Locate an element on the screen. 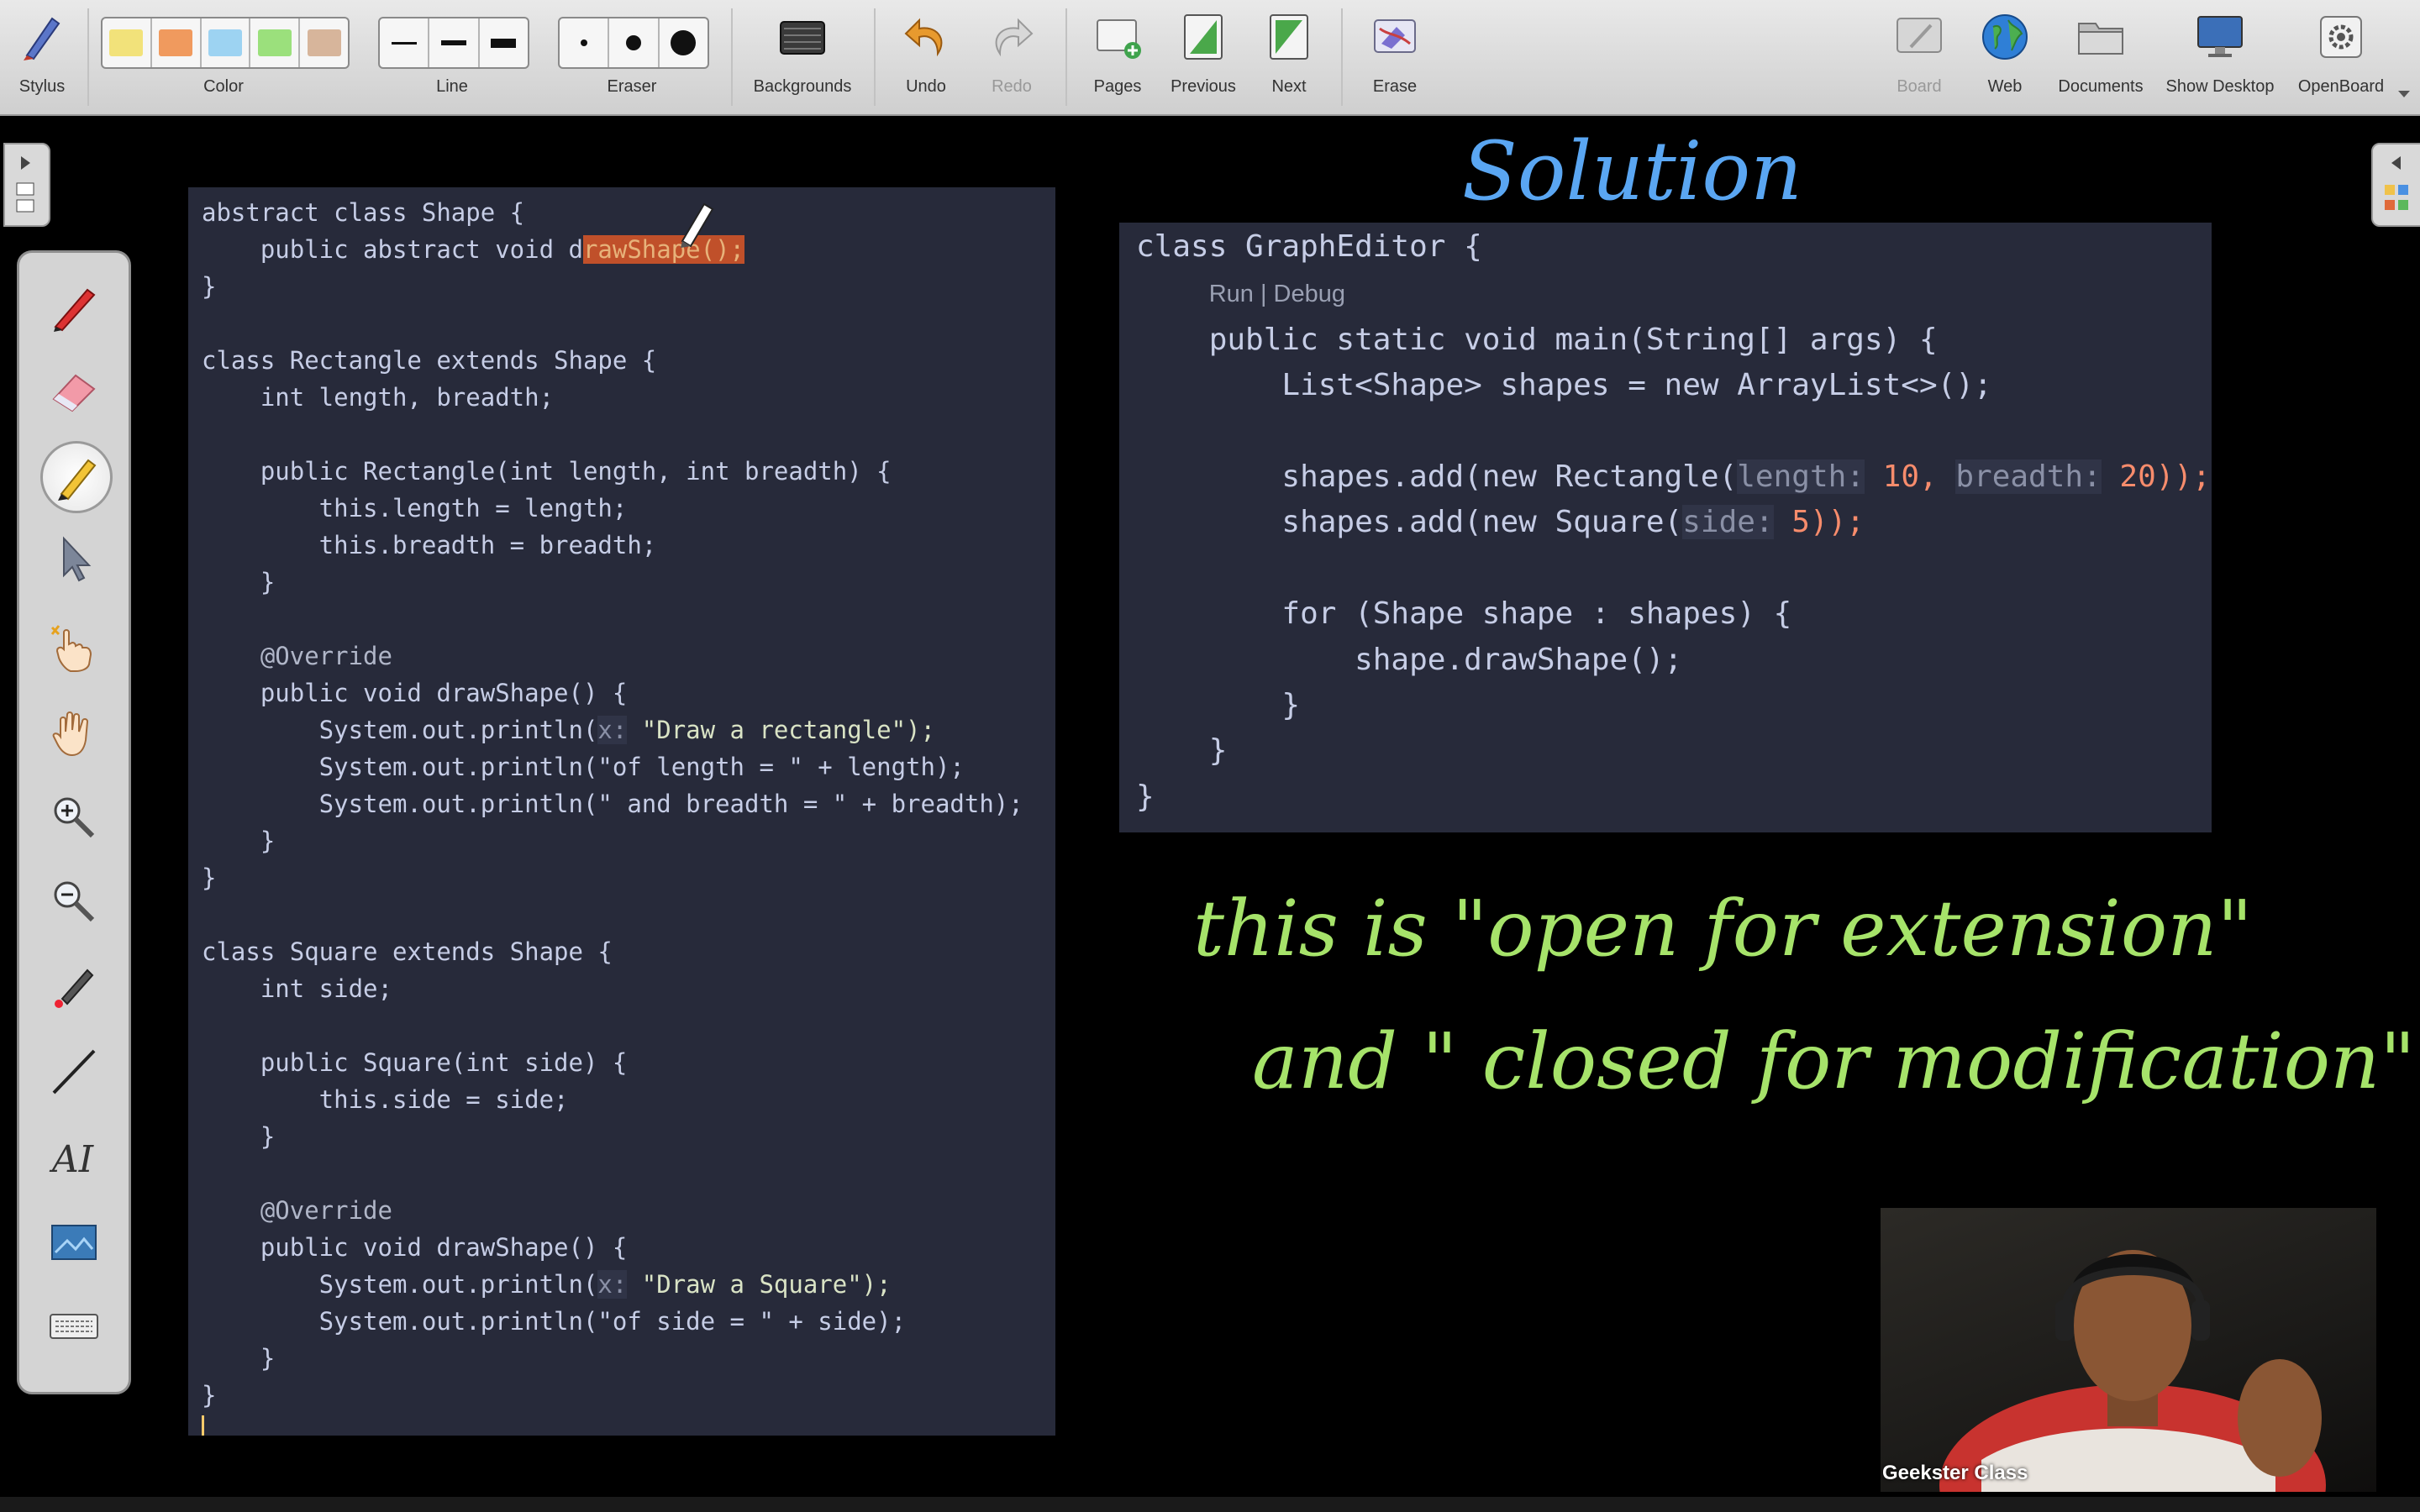 The height and width of the screenshot is (1512, 2420). highlighted-method: rawShape(); is located at coordinates (663, 249).